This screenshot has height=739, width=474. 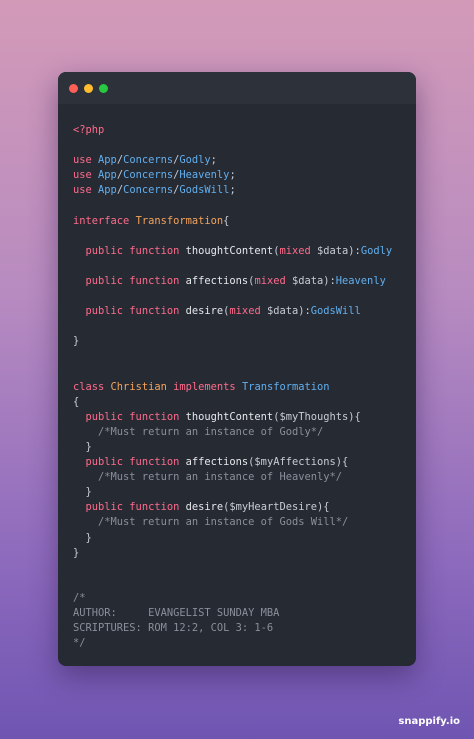 What do you see at coordinates (237, 88) in the screenshot?
I see `window-titlebar` at bounding box center [237, 88].